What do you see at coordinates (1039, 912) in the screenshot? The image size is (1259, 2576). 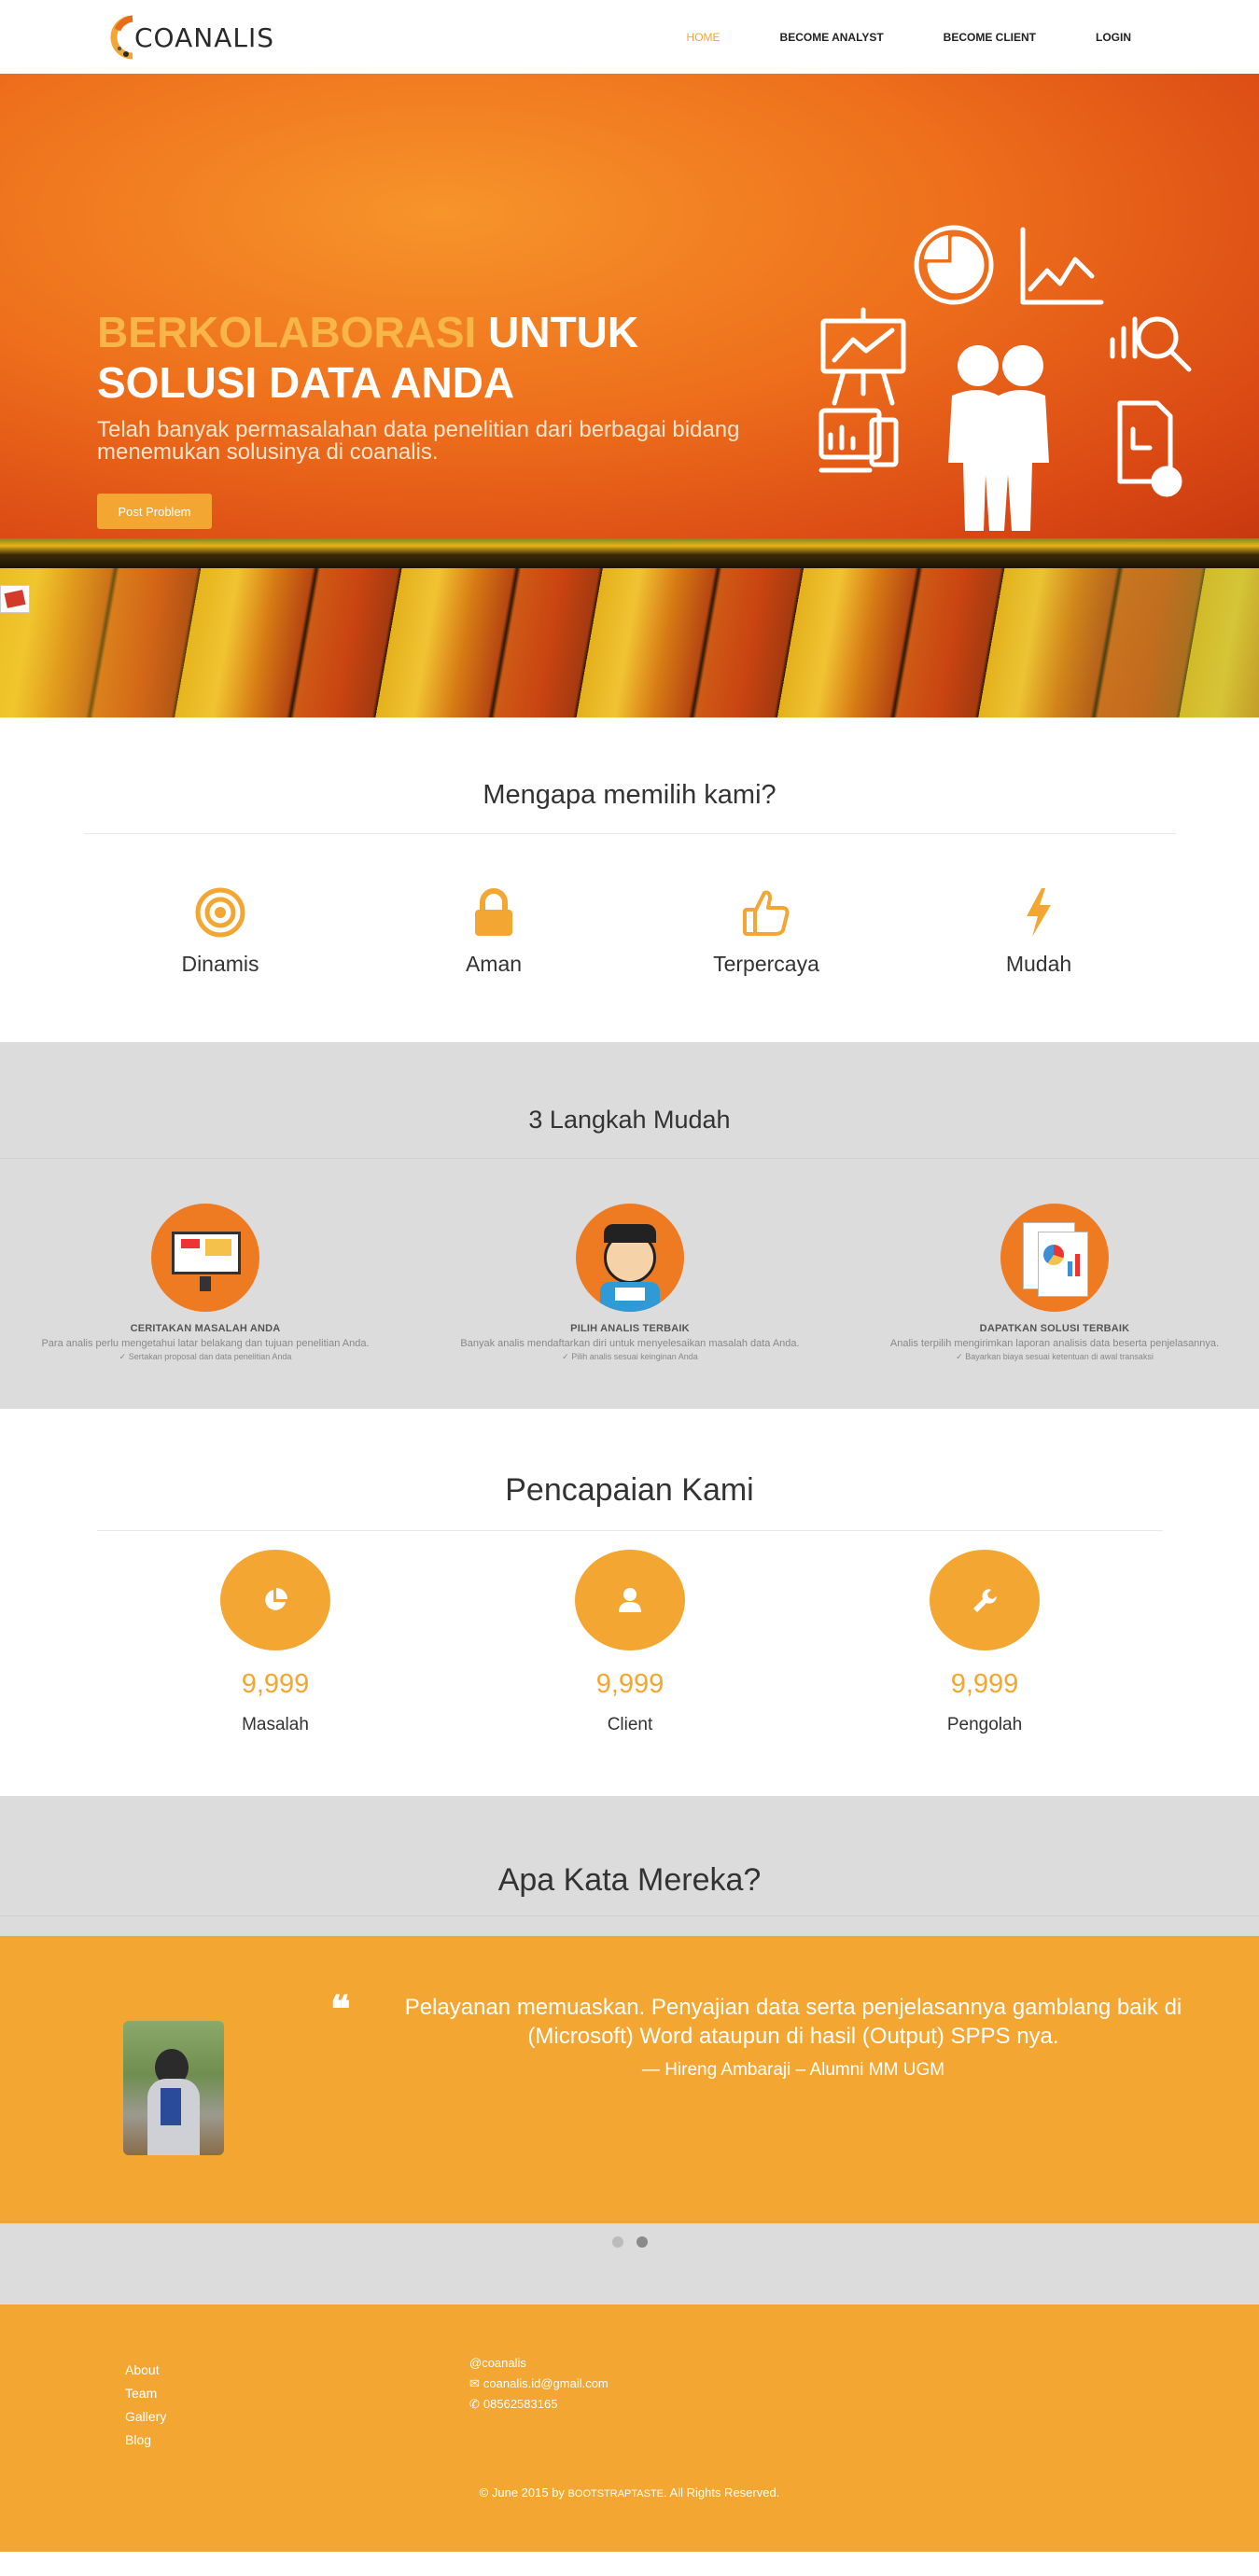 I see `lightning-icon` at bounding box center [1039, 912].